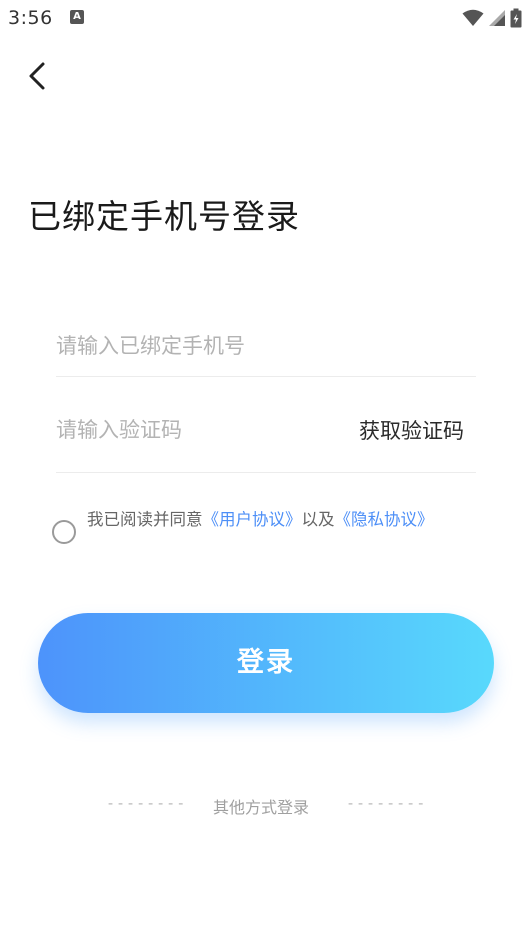  Describe the element at coordinates (145, 519) in the screenshot. I see `agreement-prefix: 我已阅读并同意` at that location.